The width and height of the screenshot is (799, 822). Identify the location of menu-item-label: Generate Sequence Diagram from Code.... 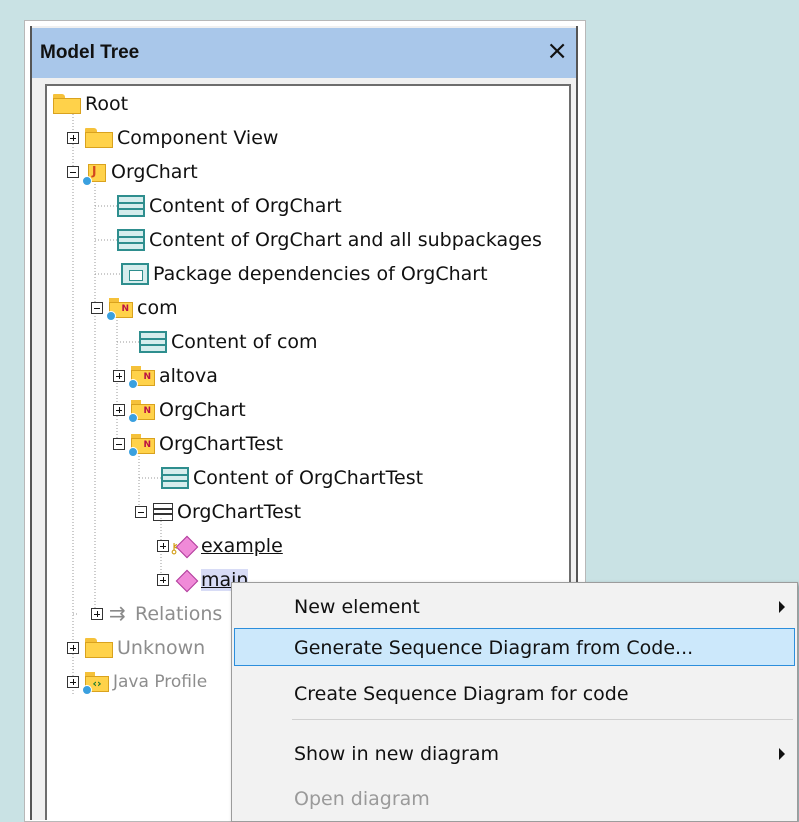
(494, 648).